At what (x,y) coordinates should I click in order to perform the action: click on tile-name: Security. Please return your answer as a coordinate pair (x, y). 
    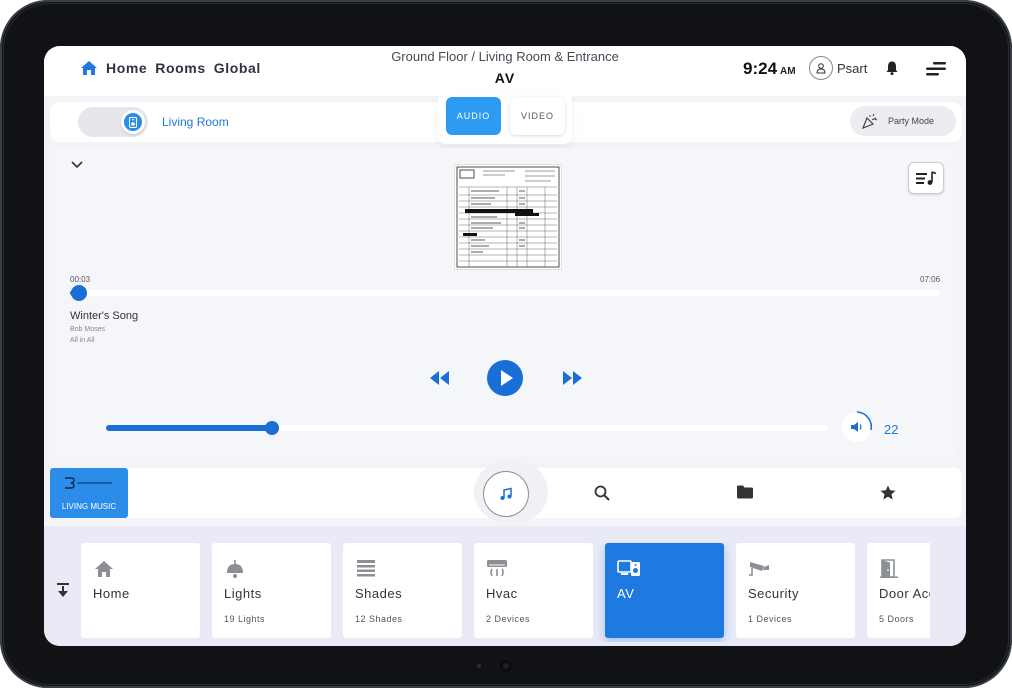
    Looking at the image, I should click on (773, 593).